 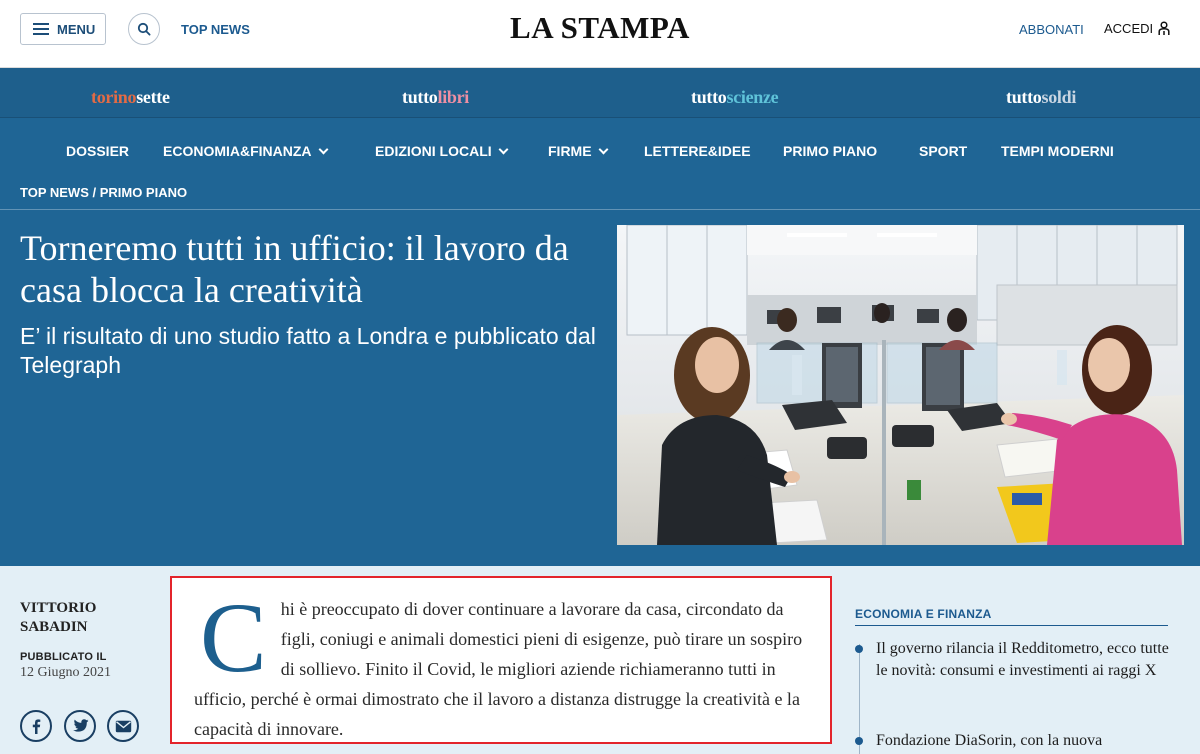 I want to click on divider, so click(x=600, y=209).